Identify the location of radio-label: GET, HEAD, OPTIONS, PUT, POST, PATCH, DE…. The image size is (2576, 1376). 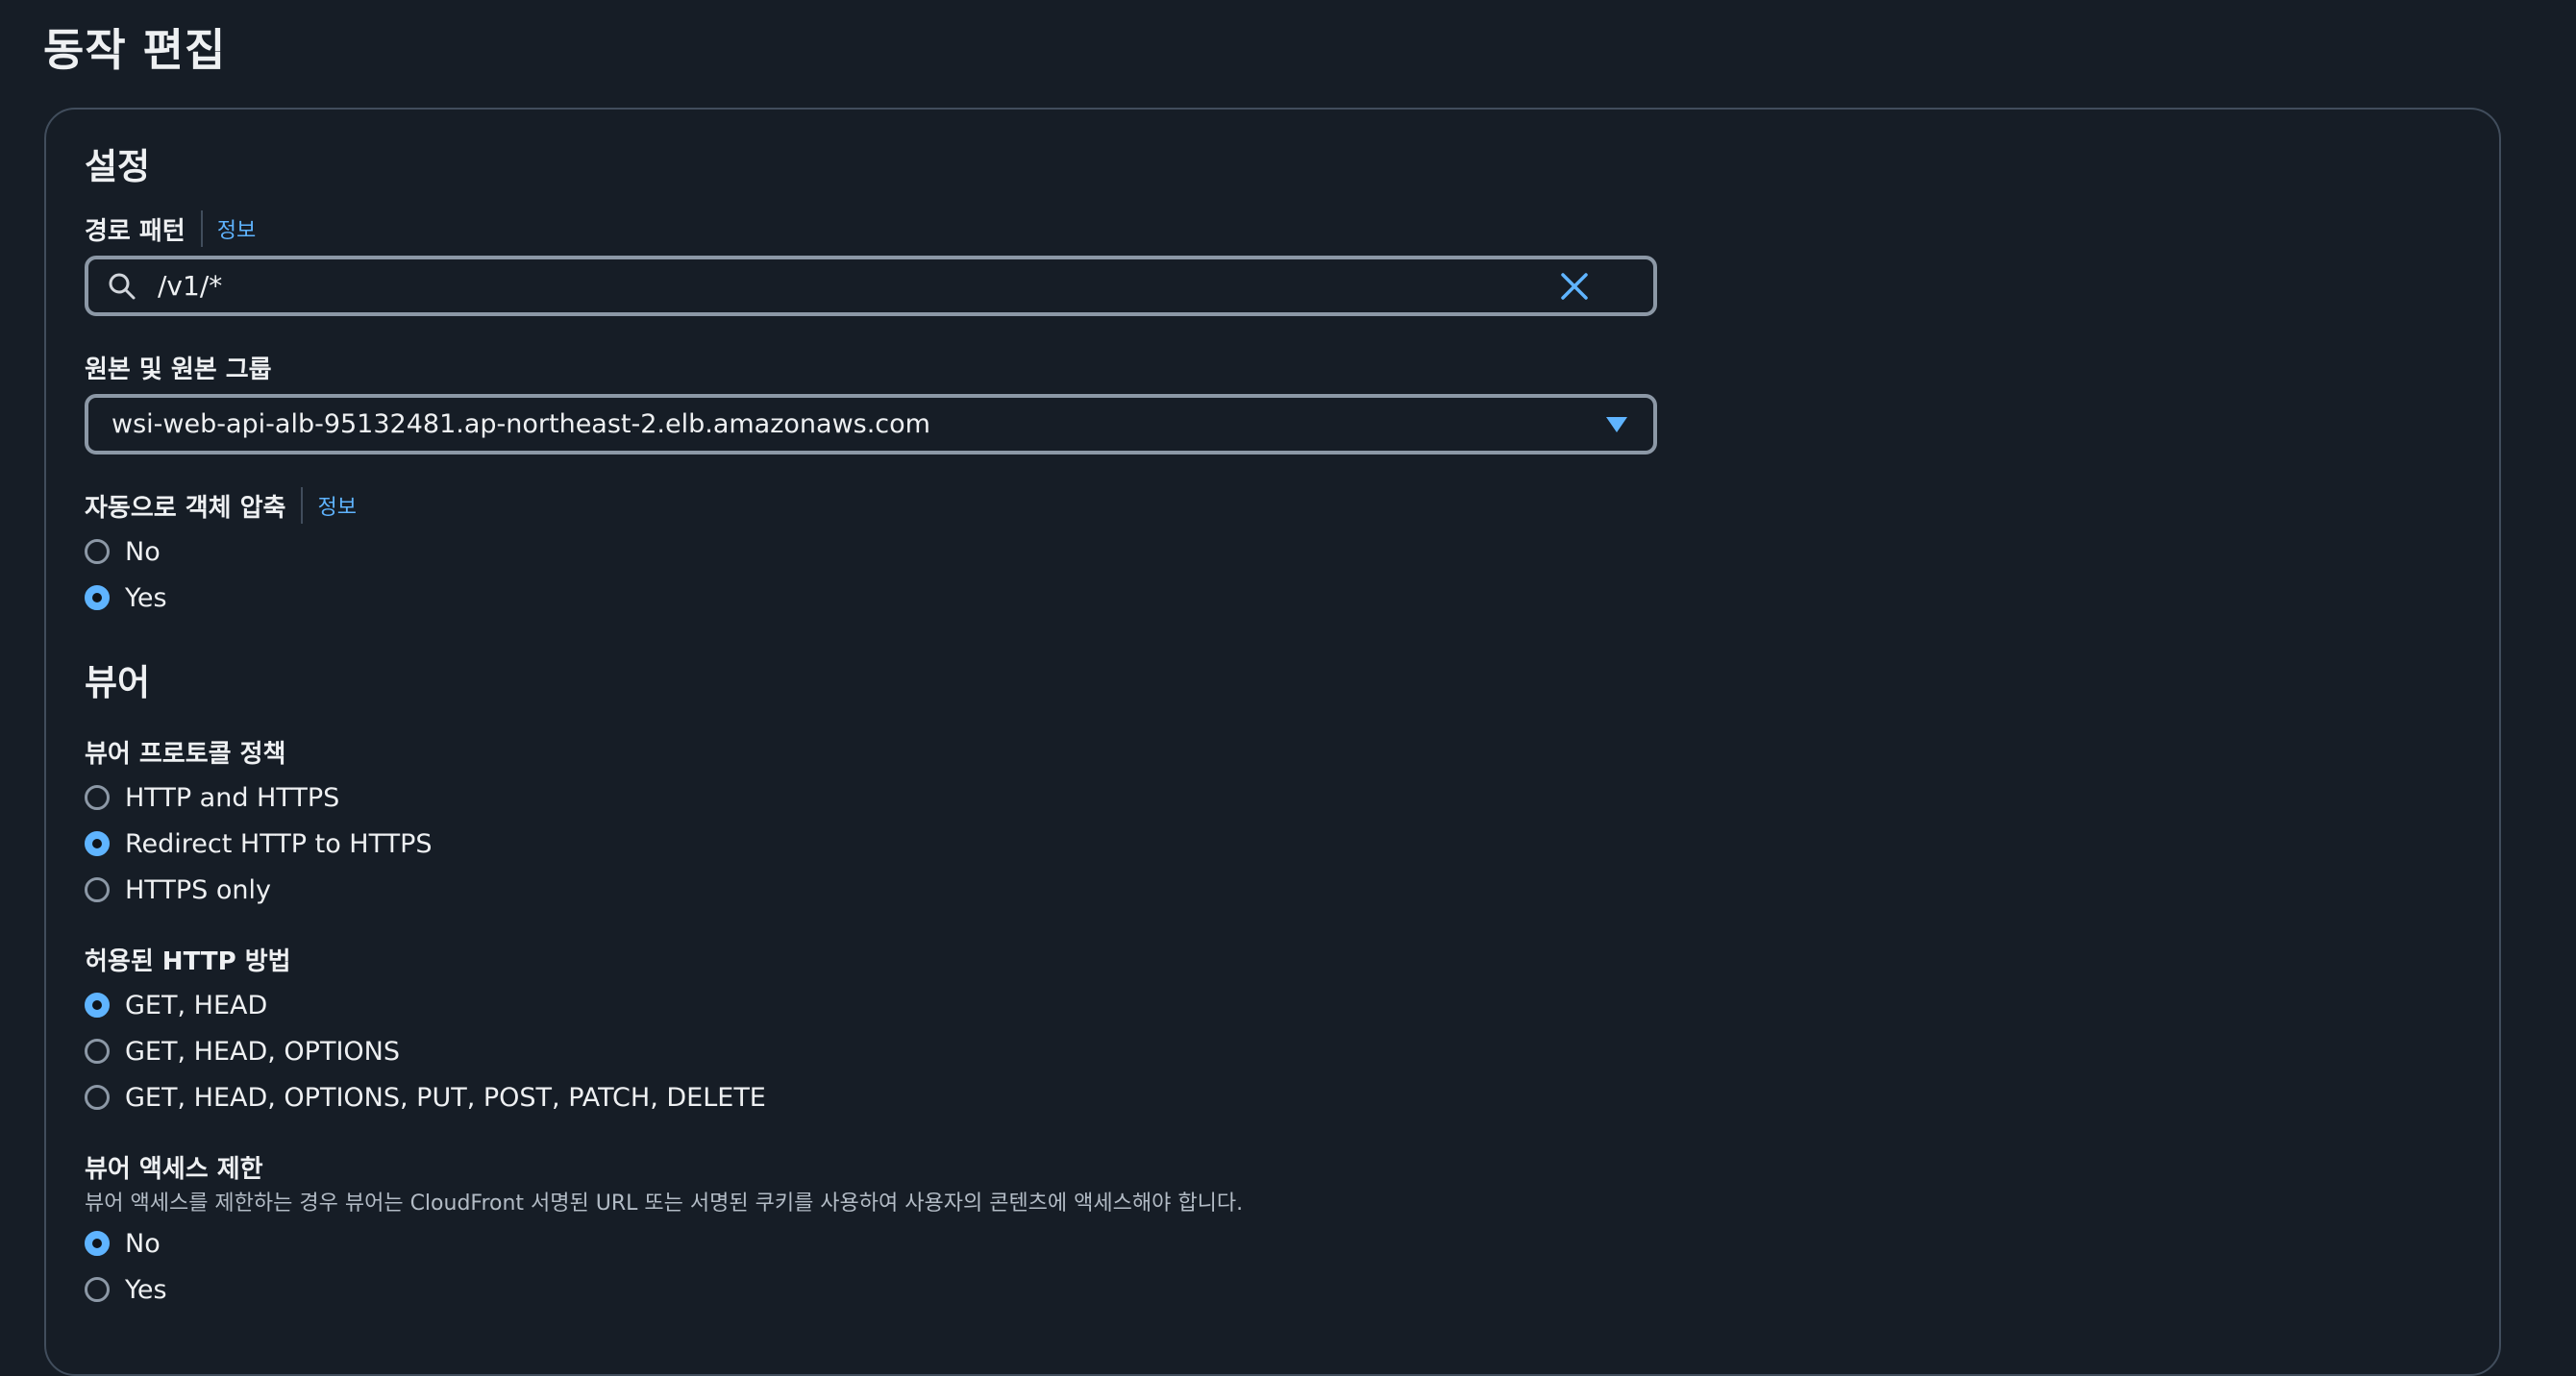
(446, 1097).